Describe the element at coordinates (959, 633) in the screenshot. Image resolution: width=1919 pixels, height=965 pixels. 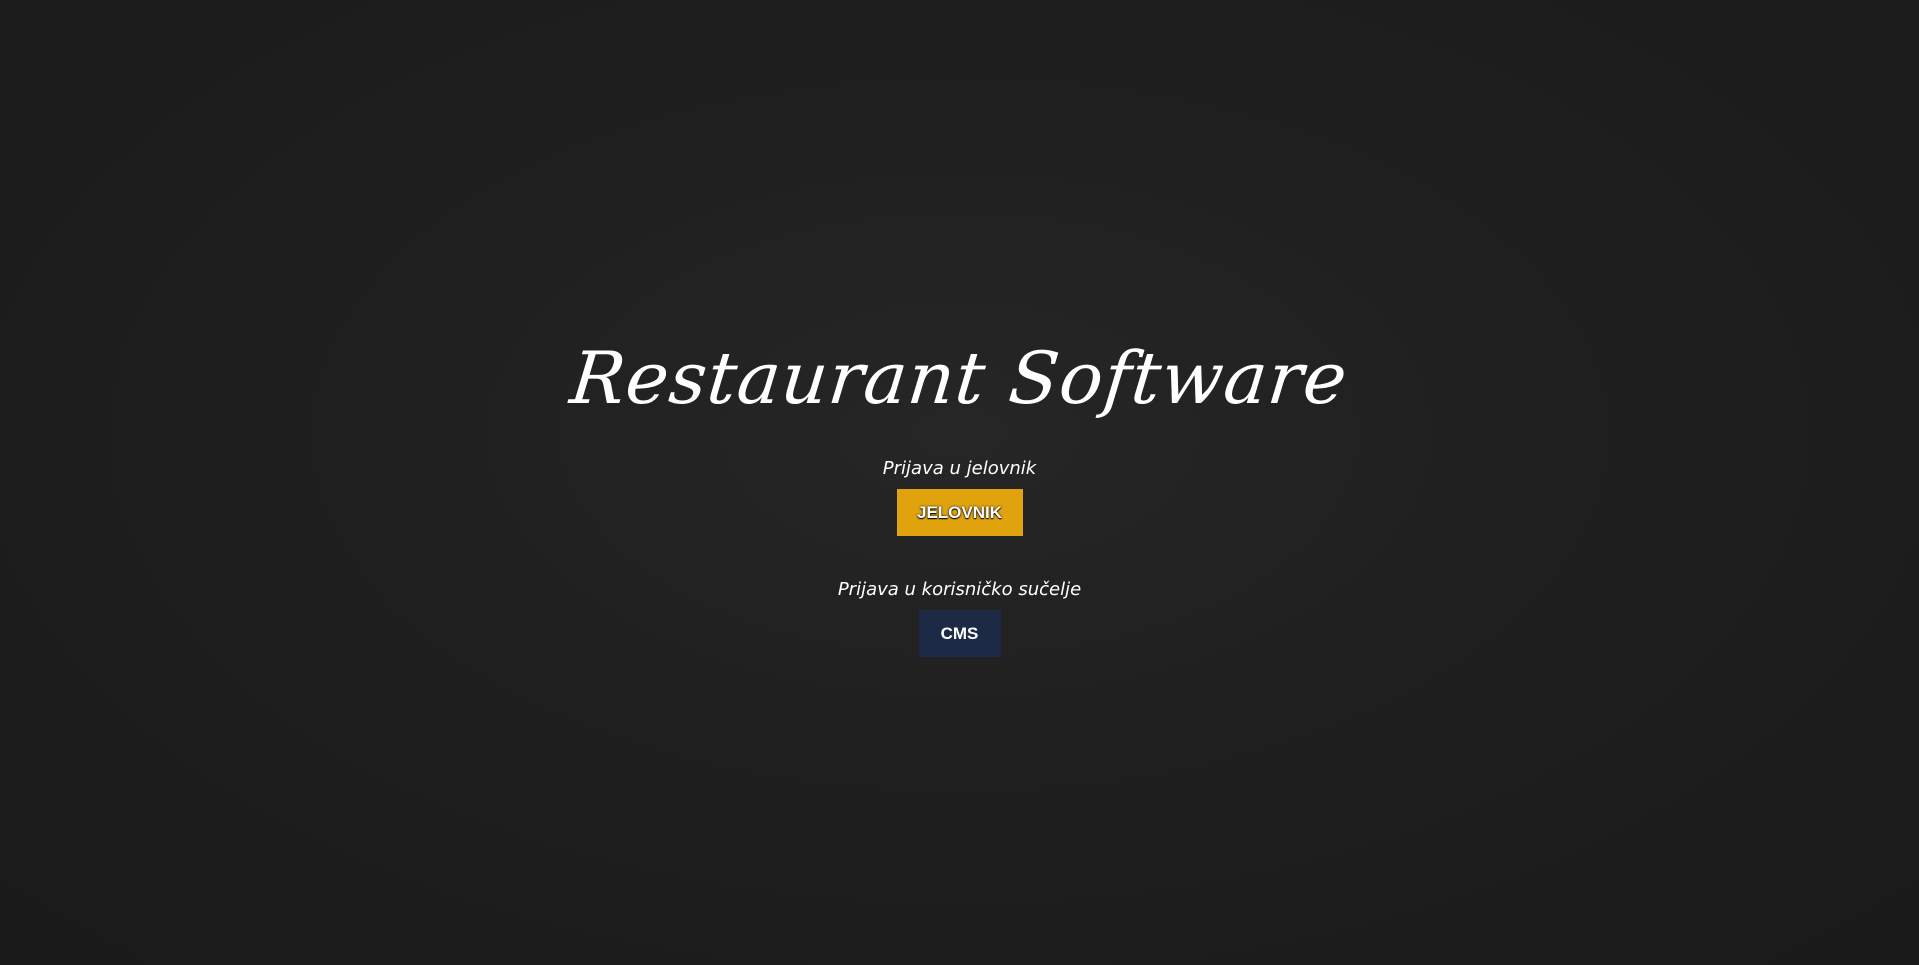
I see `cms-button: CMS` at that location.